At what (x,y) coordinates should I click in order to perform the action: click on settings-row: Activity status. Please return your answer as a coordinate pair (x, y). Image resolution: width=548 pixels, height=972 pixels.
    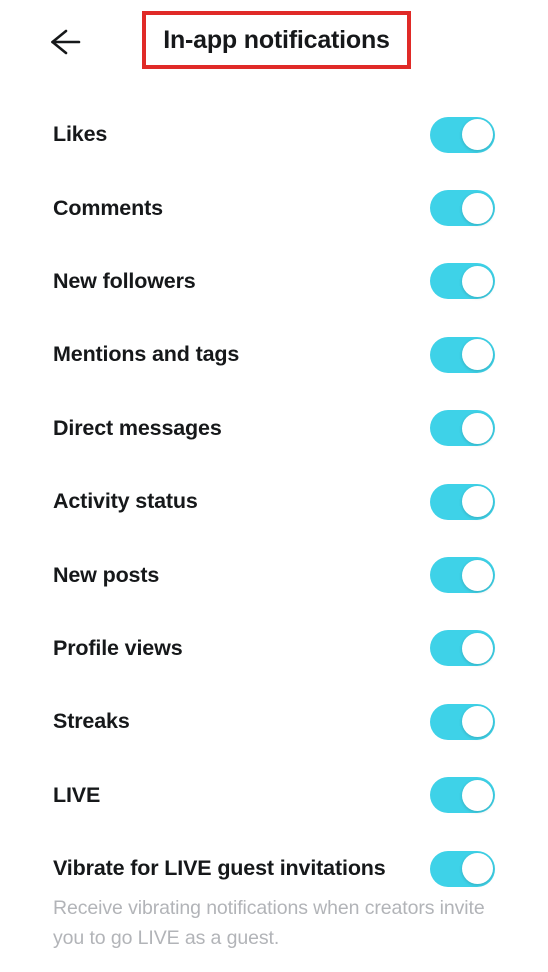
    Looking at the image, I should click on (274, 501).